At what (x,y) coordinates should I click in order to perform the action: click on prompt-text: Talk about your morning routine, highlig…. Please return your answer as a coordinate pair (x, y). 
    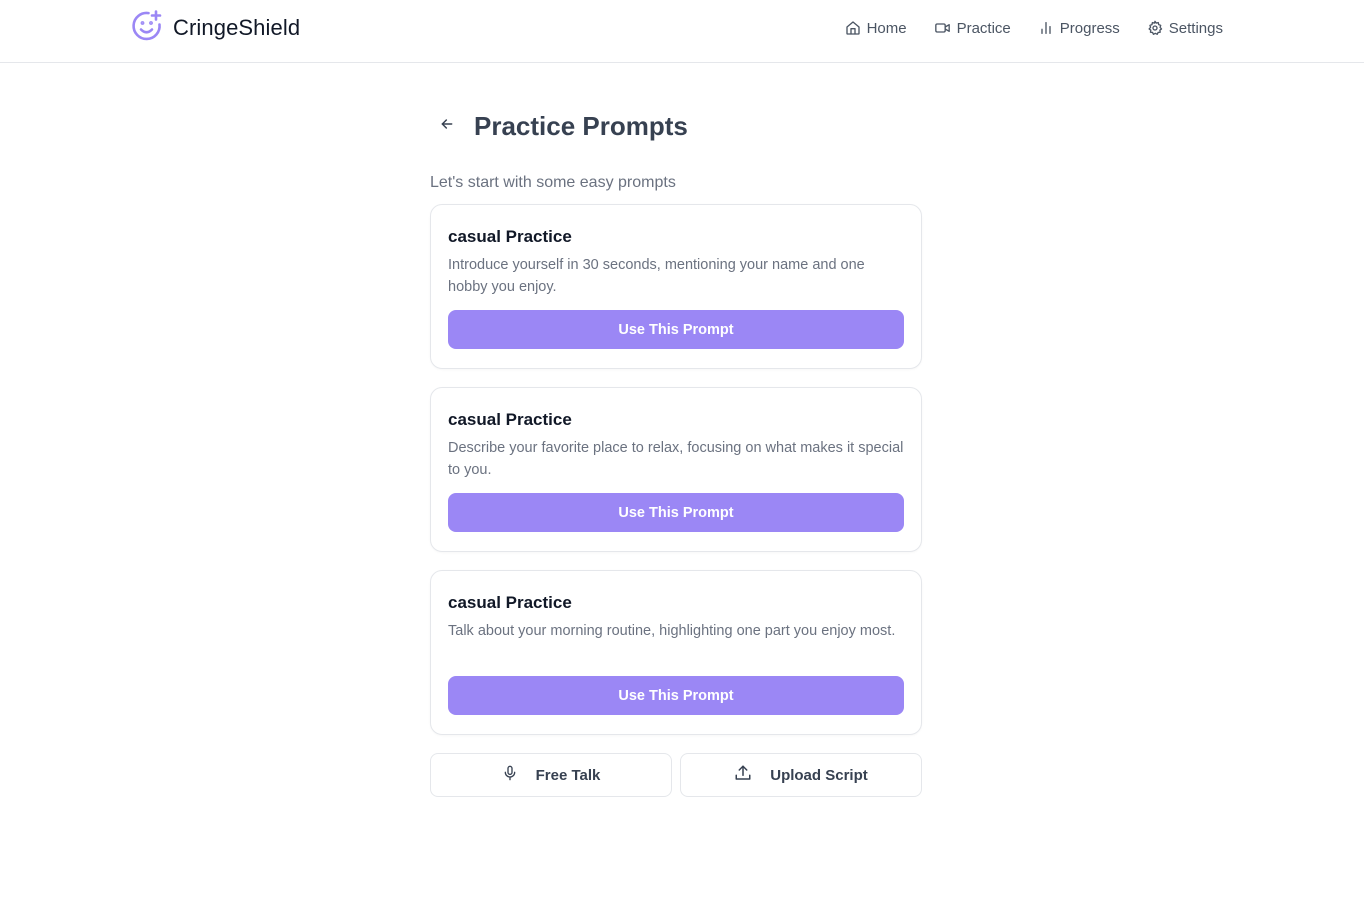
    Looking at the image, I should click on (672, 631).